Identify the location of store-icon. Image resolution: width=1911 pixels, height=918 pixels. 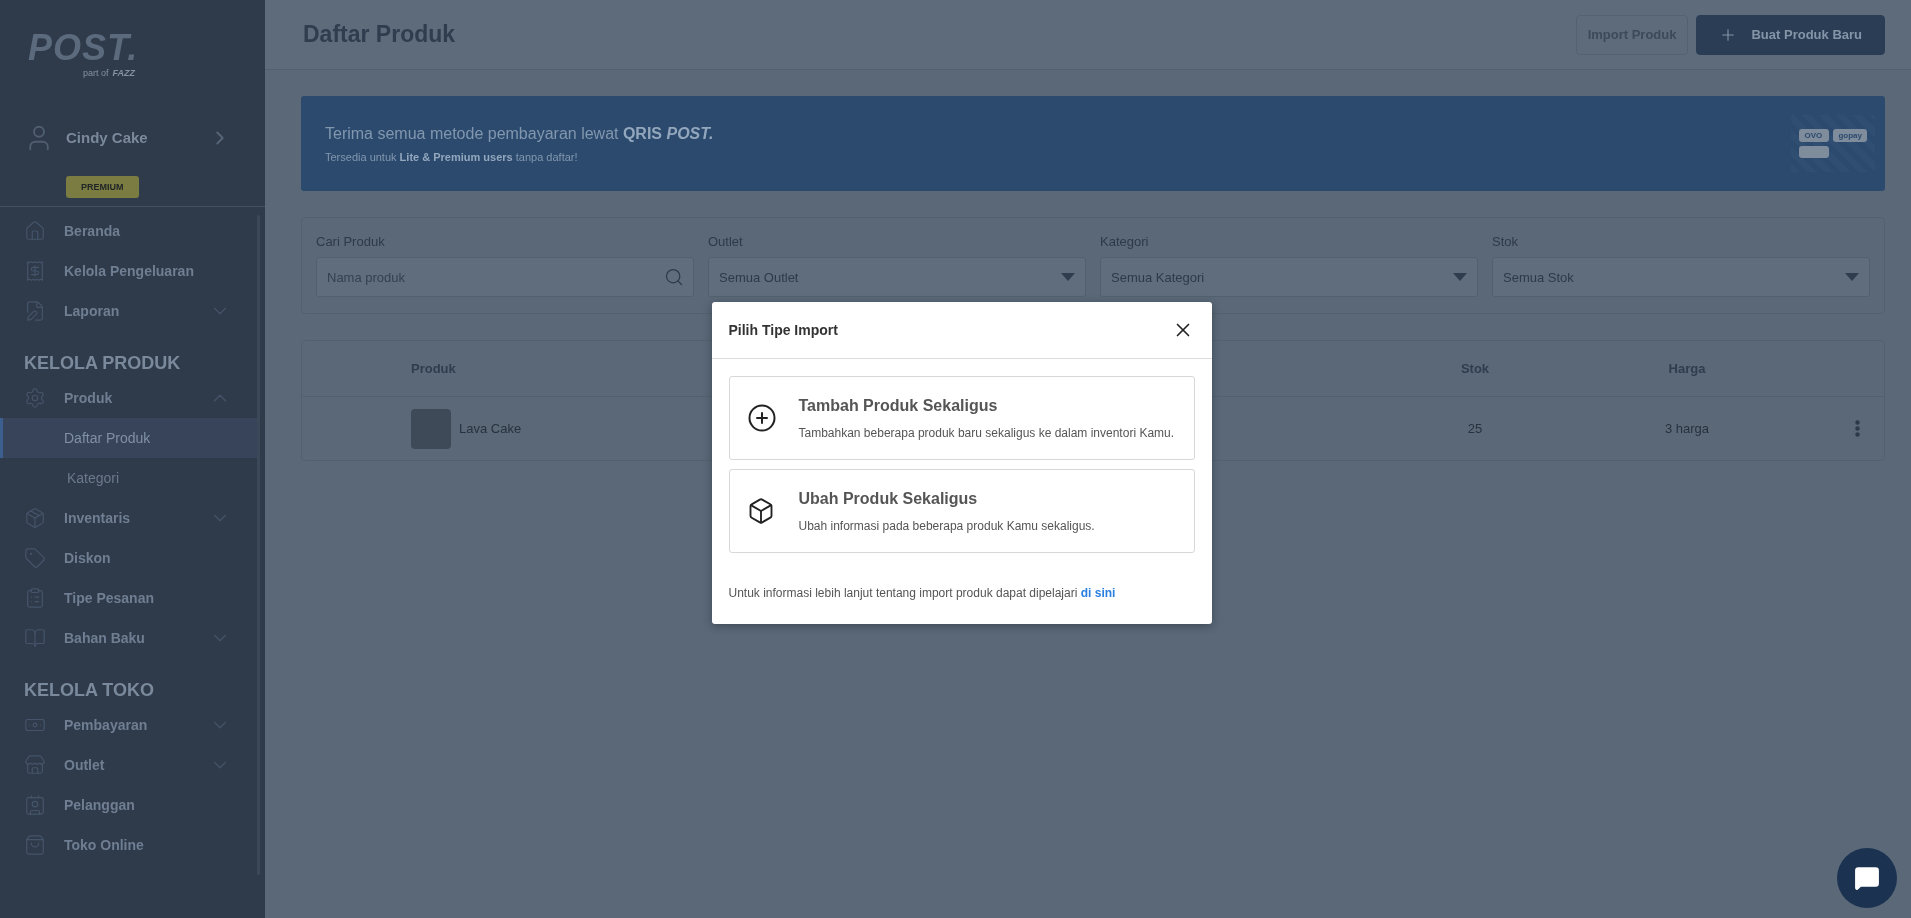
(35, 765).